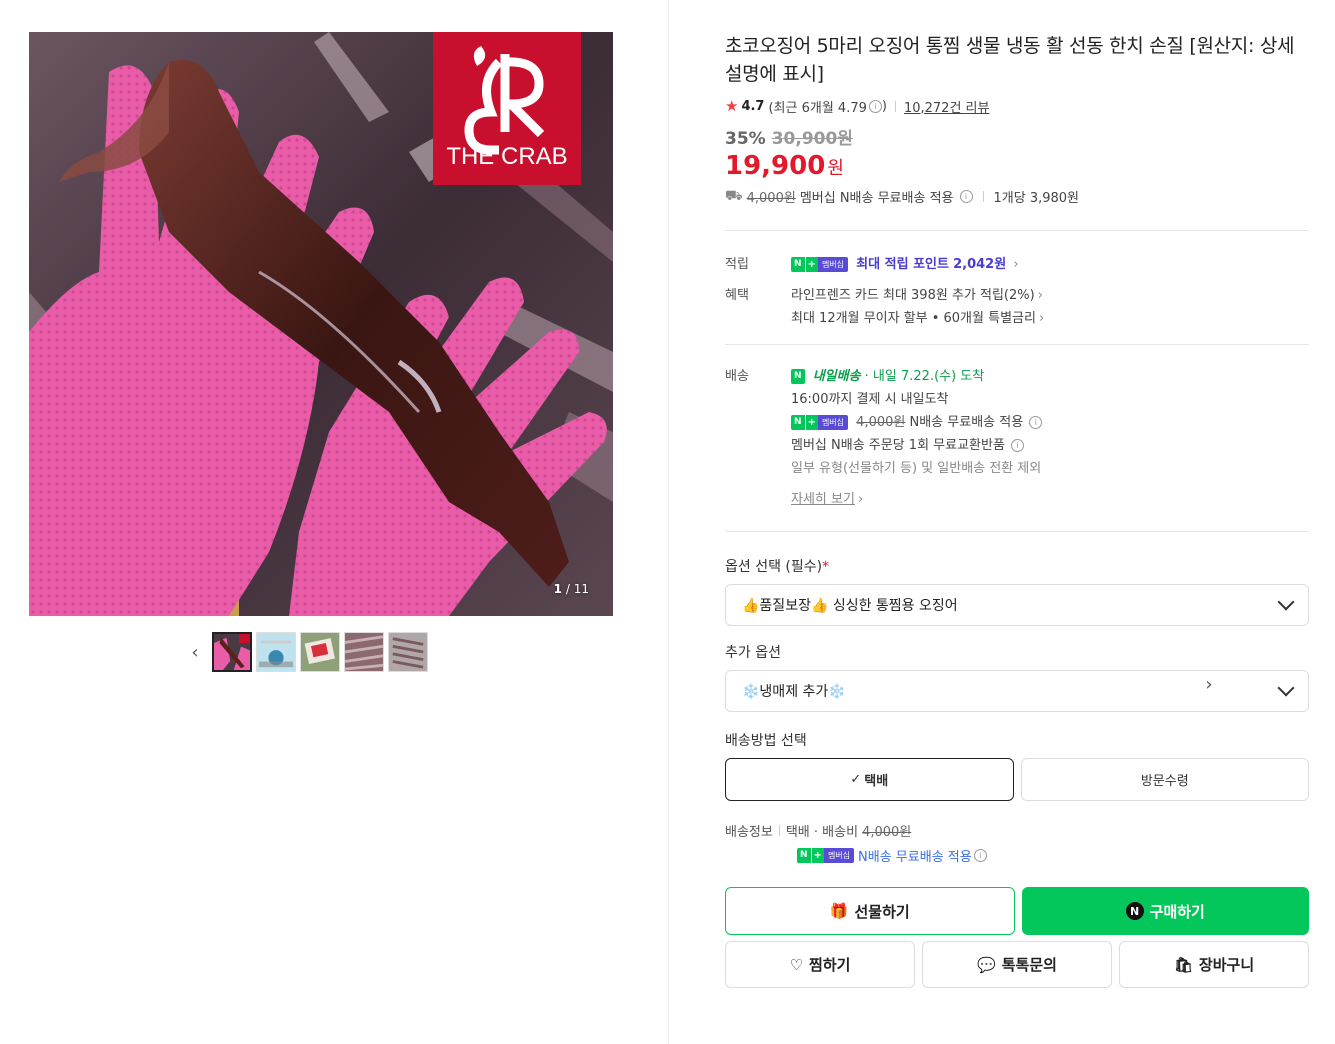 Image resolution: width=1335 pixels, height=1044 pixels. I want to click on chat-icon: 💬, so click(986, 964).